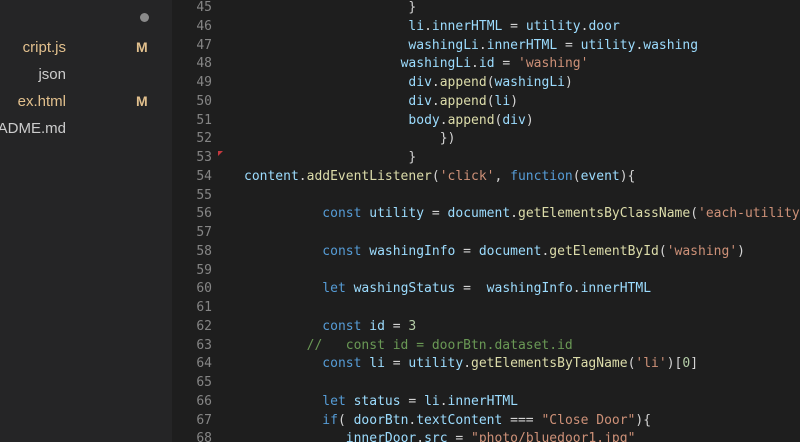 Image resolution: width=800 pixels, height=442 pixels. I want to click on code-token: src, so click(436, 436).